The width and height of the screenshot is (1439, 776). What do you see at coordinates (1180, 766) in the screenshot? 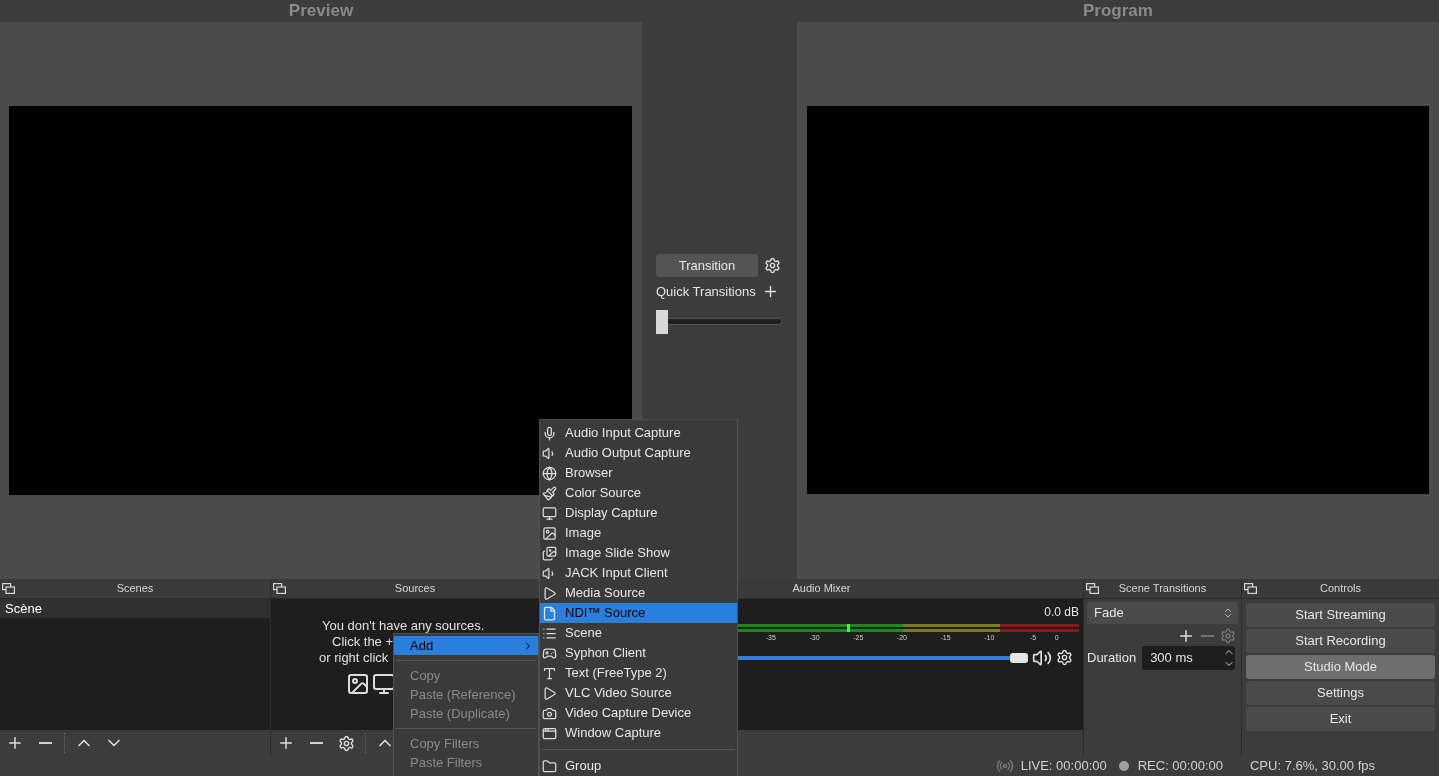
I see `recording-status: REC: 00:00:00` at bounding box center [1180, 766].